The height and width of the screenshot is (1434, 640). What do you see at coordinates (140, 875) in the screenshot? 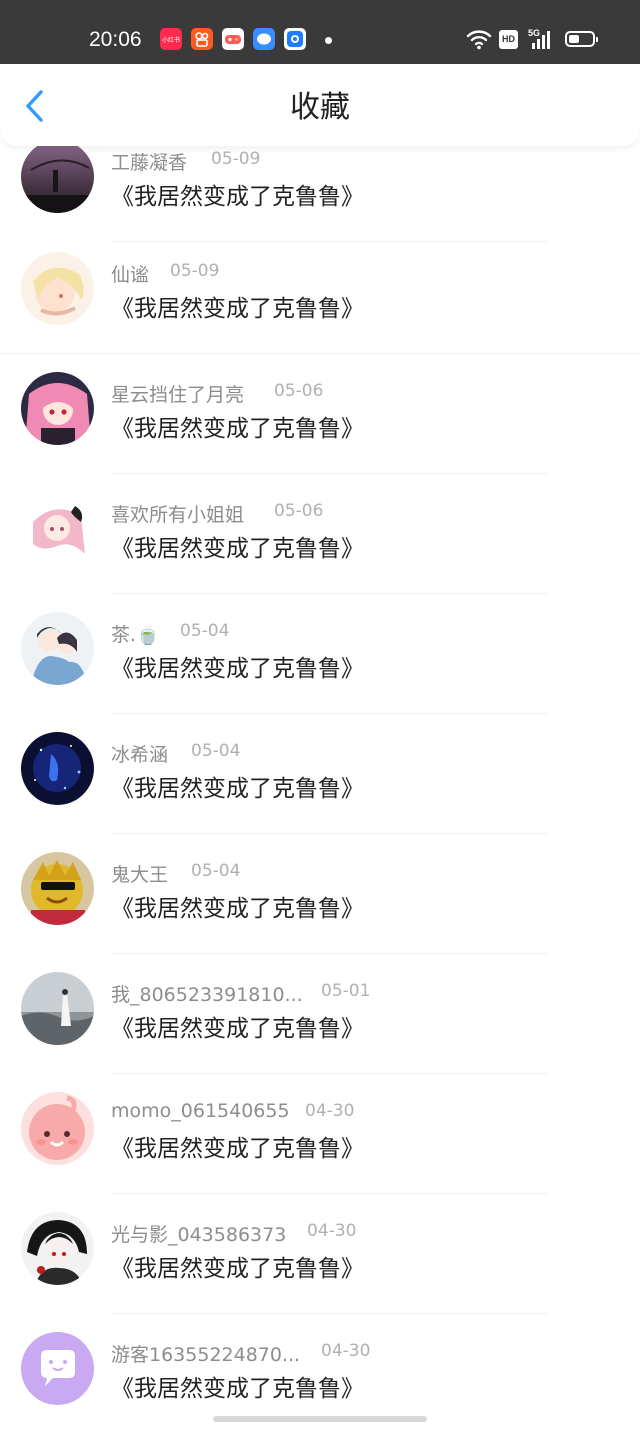
I see `username: 鬼大王` at bounding box center [140, 875].